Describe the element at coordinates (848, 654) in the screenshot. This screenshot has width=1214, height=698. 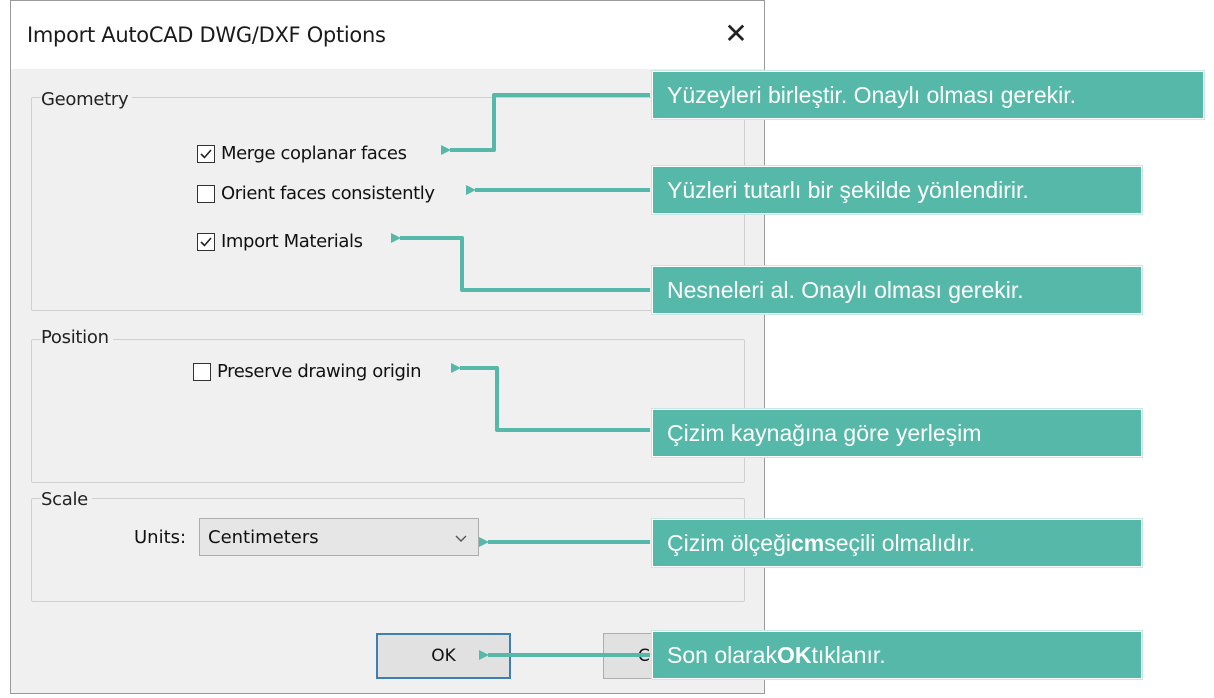
I see `callout-ok-post: tıklanır.` at that location.